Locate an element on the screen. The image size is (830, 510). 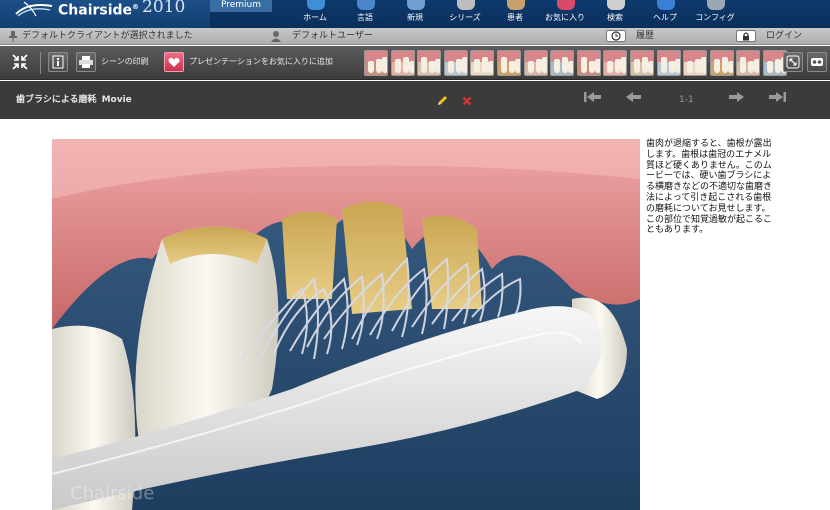
expand-icon is located at coordinates (793, 62).